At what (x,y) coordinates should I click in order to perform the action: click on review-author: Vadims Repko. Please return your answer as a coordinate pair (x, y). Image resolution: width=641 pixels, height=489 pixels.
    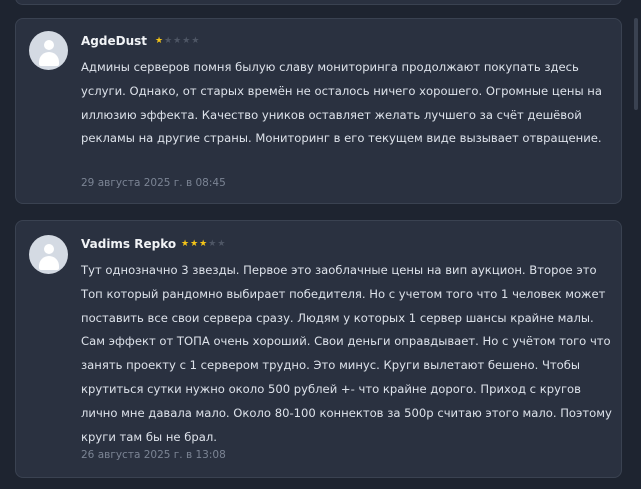
    Looking at the image, I should click on (129, 244).